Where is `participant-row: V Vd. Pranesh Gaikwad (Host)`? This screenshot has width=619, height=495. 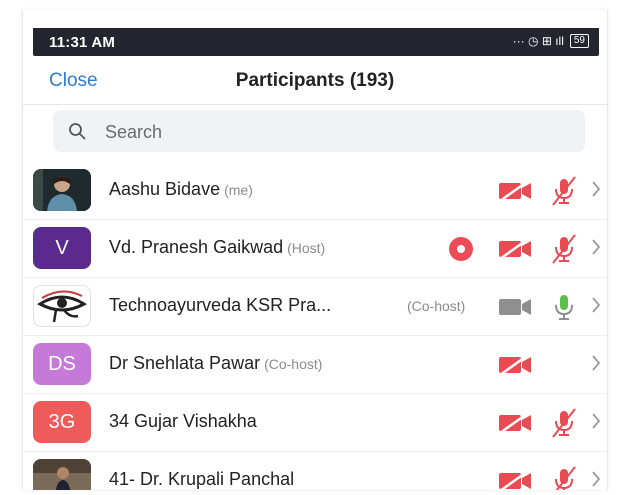 participant-row: V Vd. Pranesh Gaikwad (Host) is located at coordinates (315, 249).